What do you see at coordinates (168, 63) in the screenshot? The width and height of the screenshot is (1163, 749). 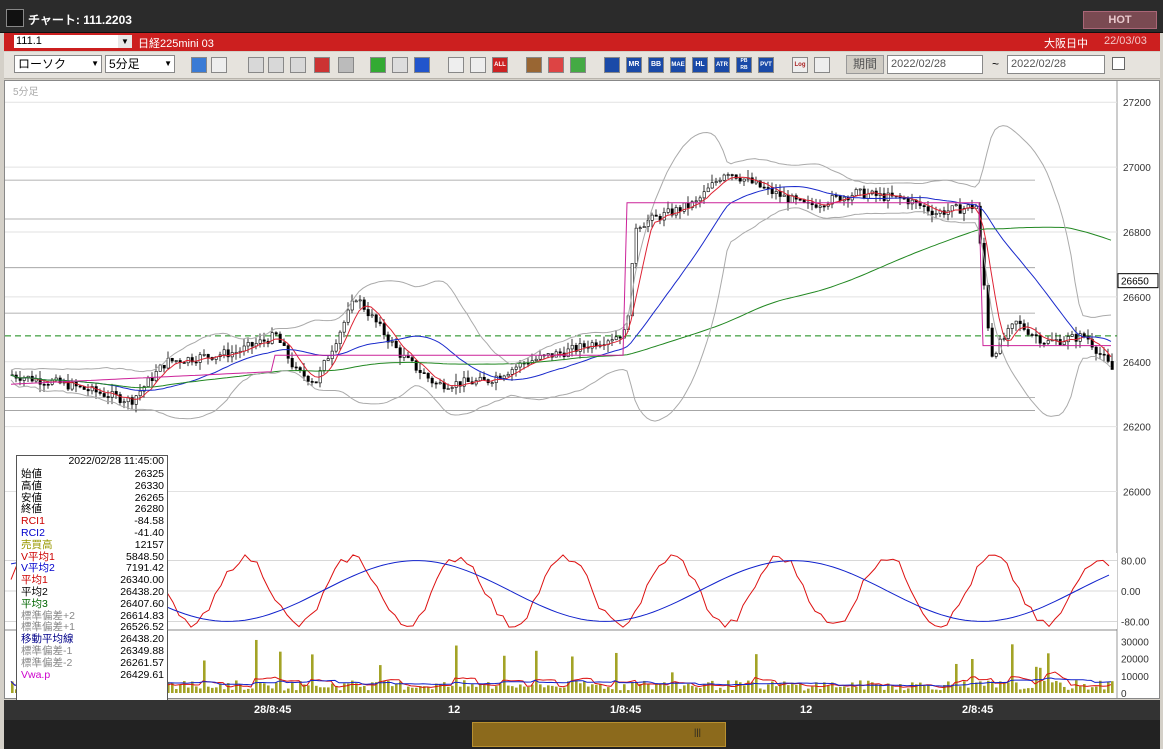 I see `chevron-down-icon: ▼` at bounding box center [168, 63].